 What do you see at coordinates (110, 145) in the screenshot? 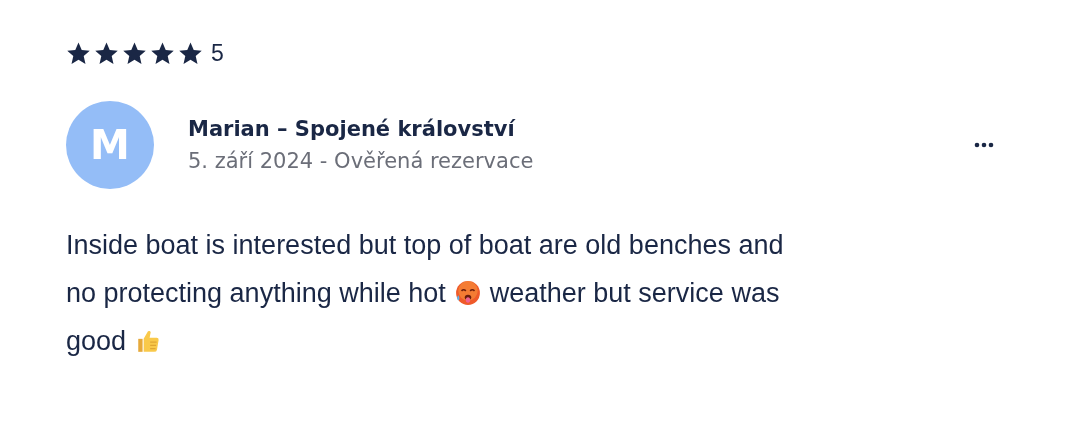
I see `avatar: M` at bounding box center [110, 145].